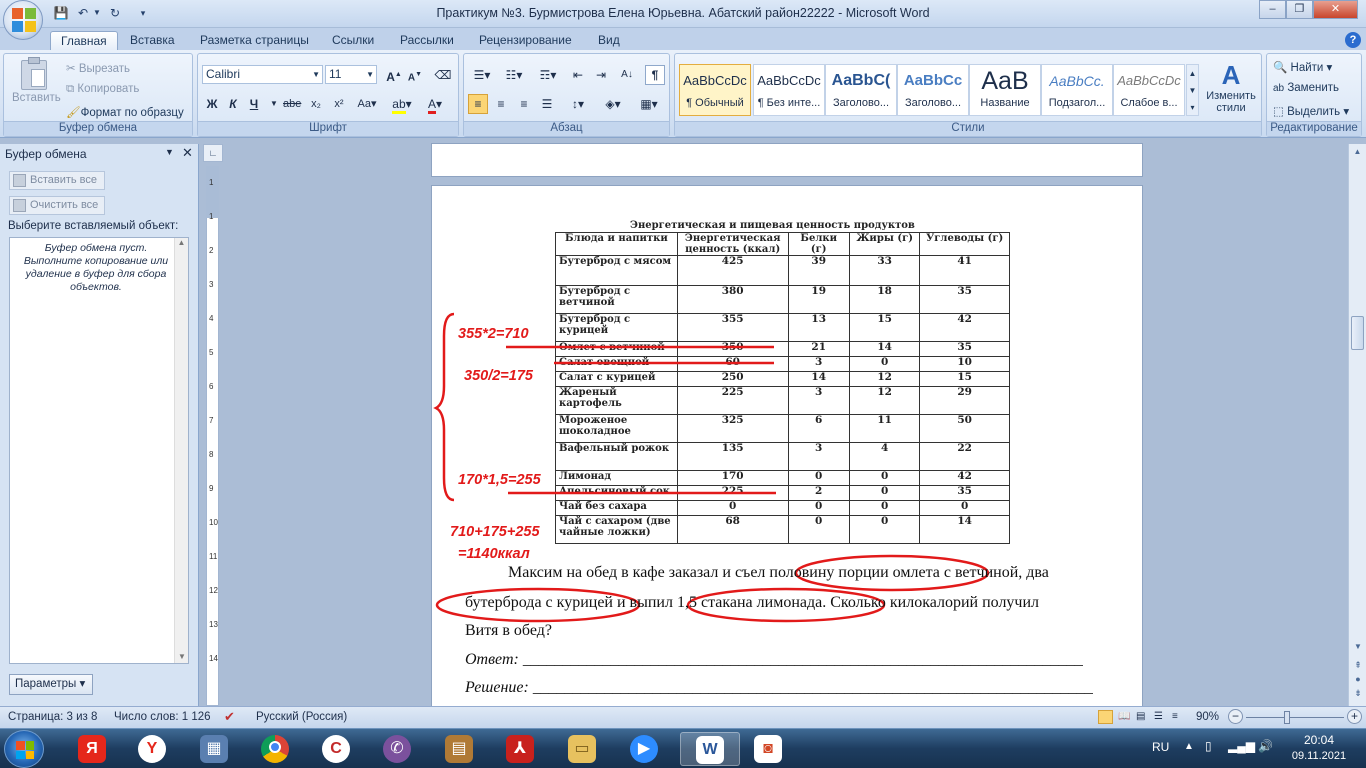 This screenshot has height=768, width=1366. What do you see at coordinates (1319, 740) in the screenshot?
I see `clock-time: 20:04` at bounding box center [1319, 740].